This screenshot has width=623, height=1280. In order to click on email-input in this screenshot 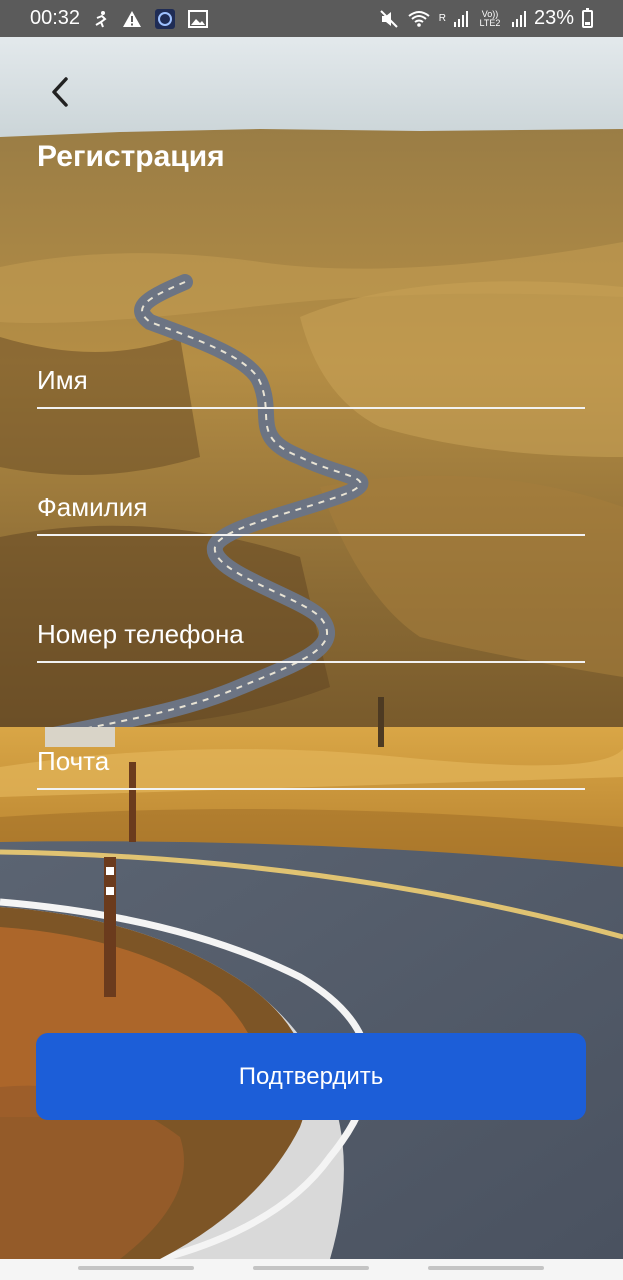, I will do `click(311, 761)`.